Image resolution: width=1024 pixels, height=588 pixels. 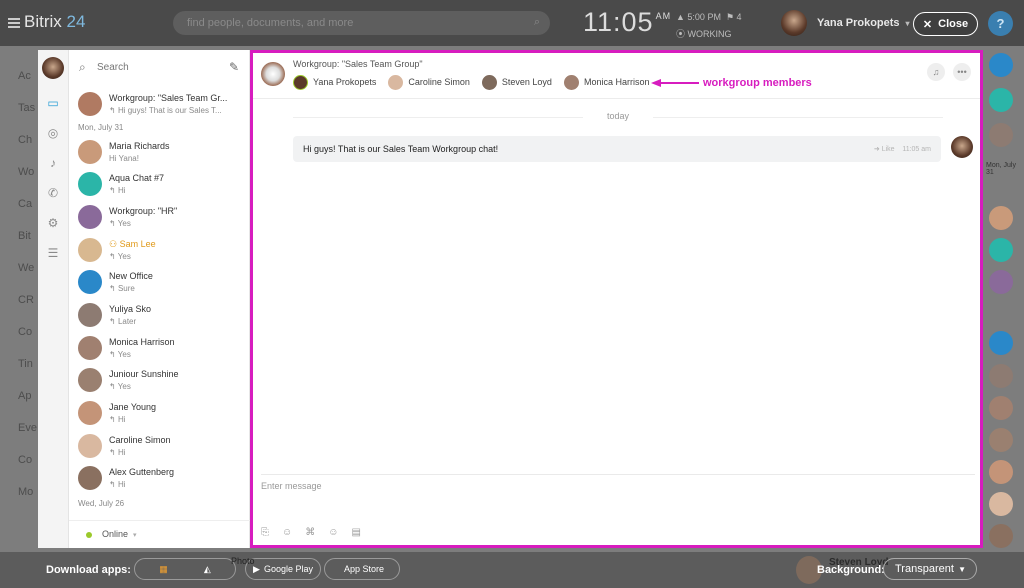 I want to click on chat-icon, so click(x=1001, y=100).